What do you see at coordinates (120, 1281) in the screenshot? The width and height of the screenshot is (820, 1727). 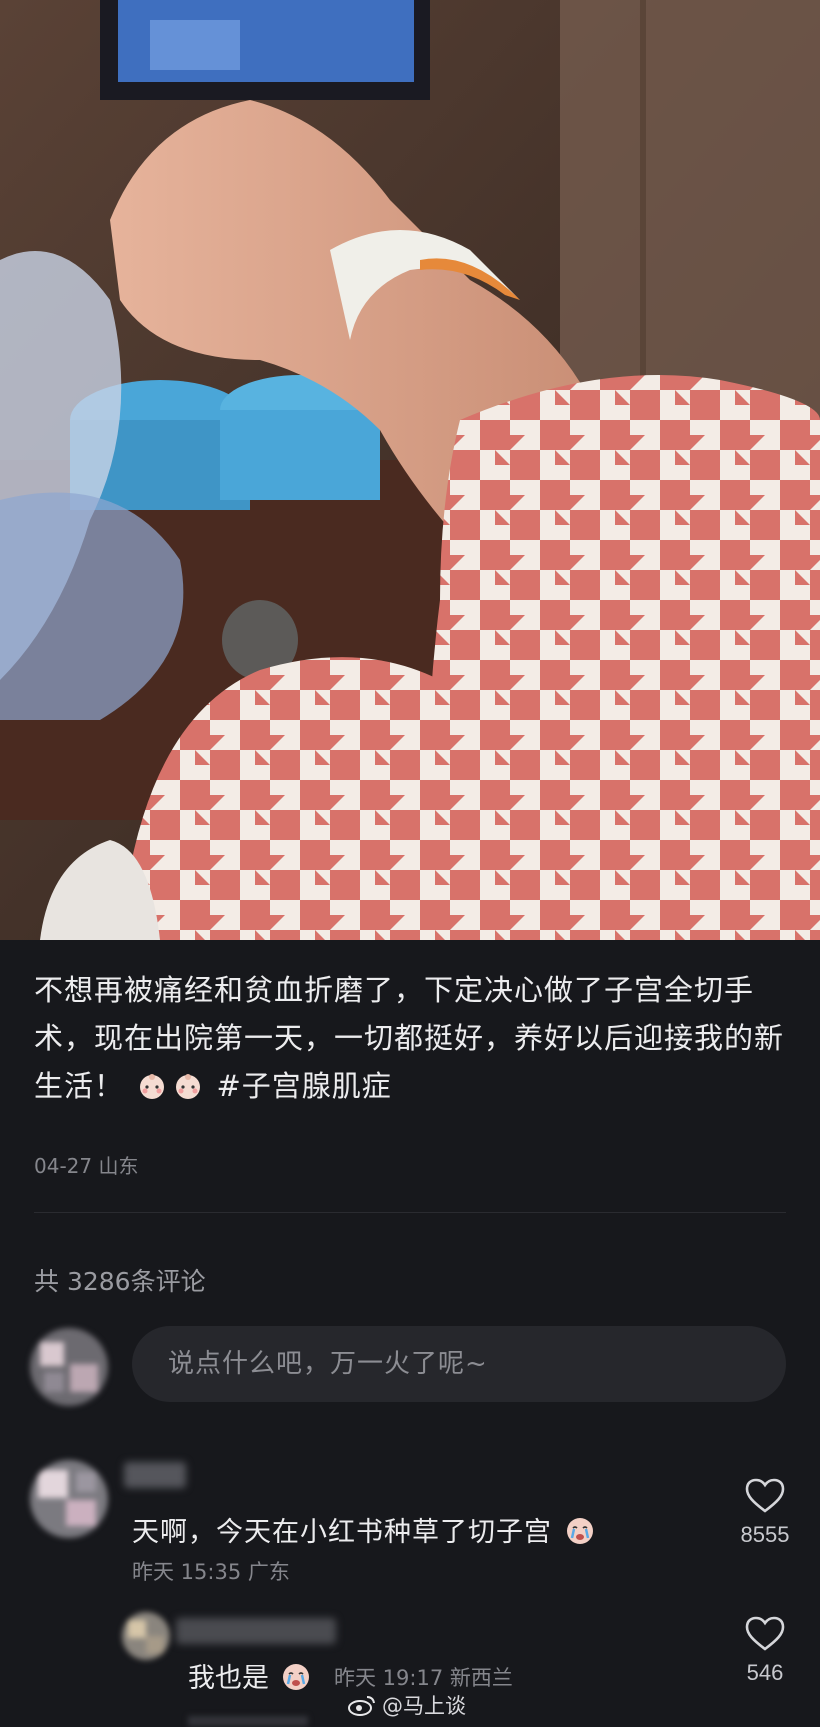 I see `comment-count: 共 3286条评论` at bounding box center [120, 1281].